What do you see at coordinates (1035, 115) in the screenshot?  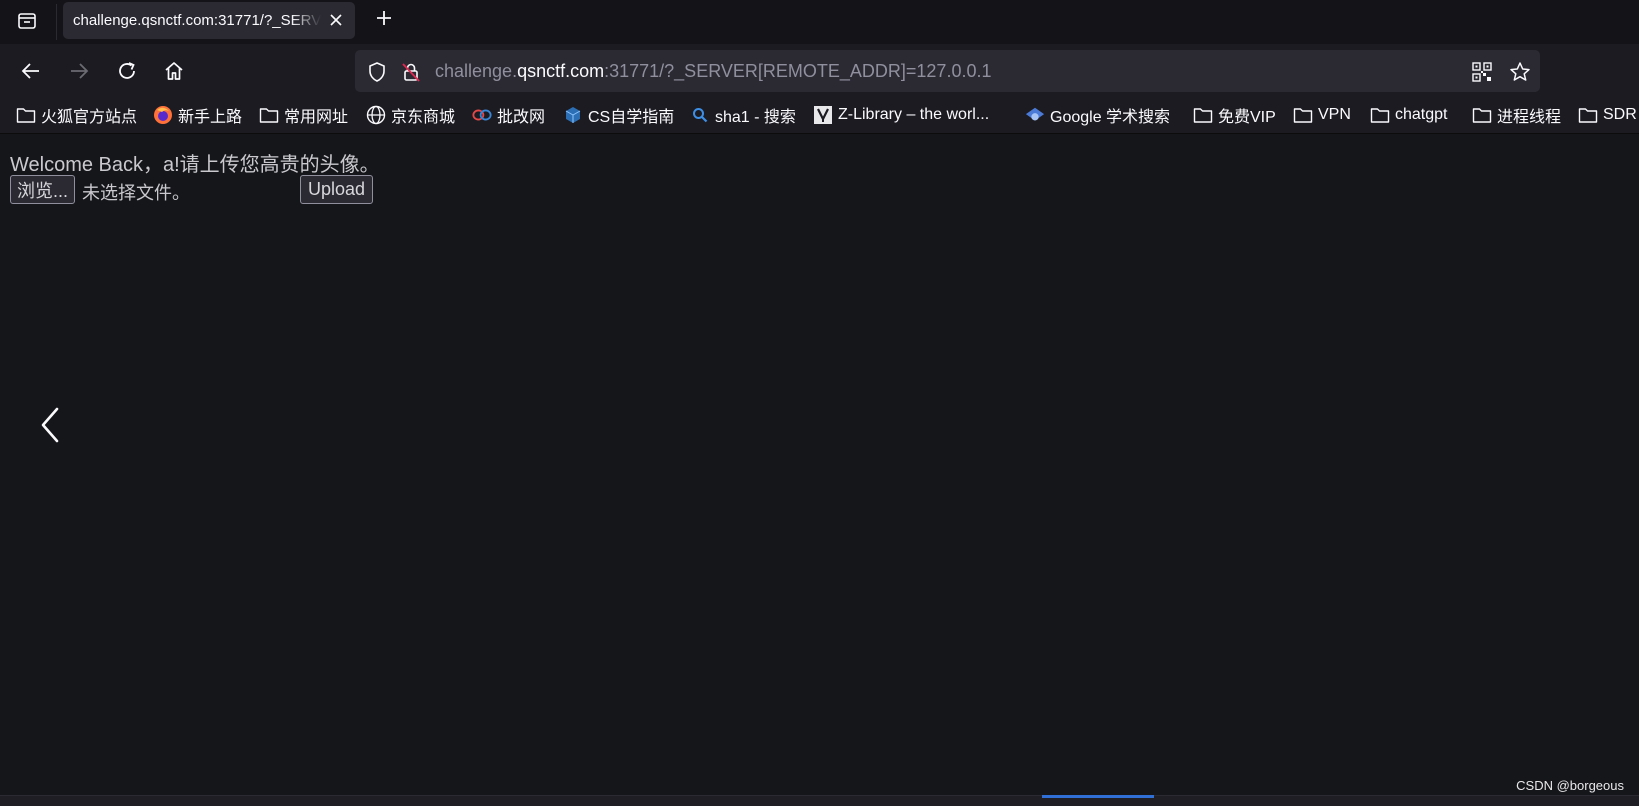 I see `scholar-icon` at bounding box center [1035, 115].